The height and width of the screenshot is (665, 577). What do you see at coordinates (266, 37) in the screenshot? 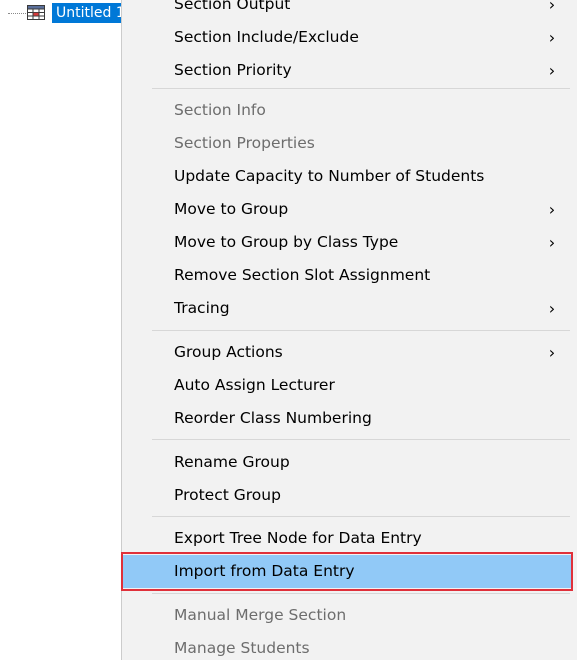
I see `menu-item-label: Section Include/Exclude` at bounding box center [266, 37].